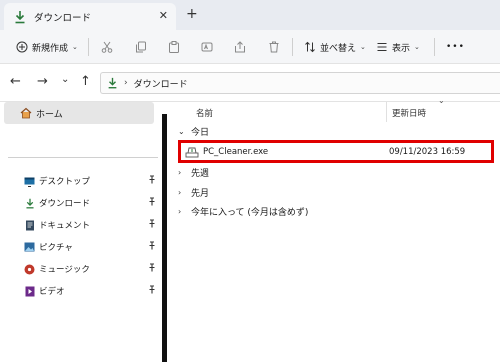 The height and width of the screenshot is (362, 500). Describe the element at coordinates (192, 14) in the screenshot. I see `new-tab-button: +` at that location.